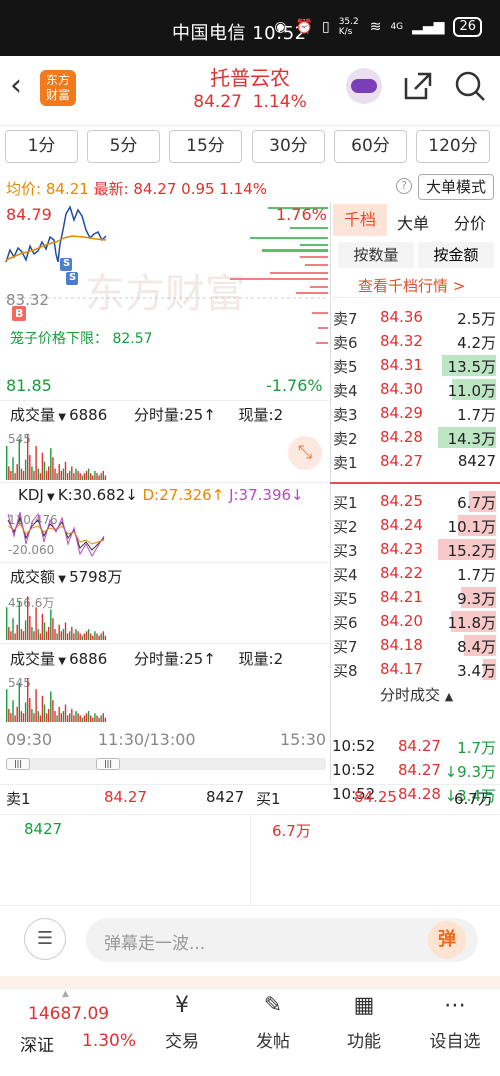 The height and width of the screenshot is (1076, 500). Describe the element at coordinates (182, 1005) in the screenshot. I see `yen-icon: ¥` at that location.